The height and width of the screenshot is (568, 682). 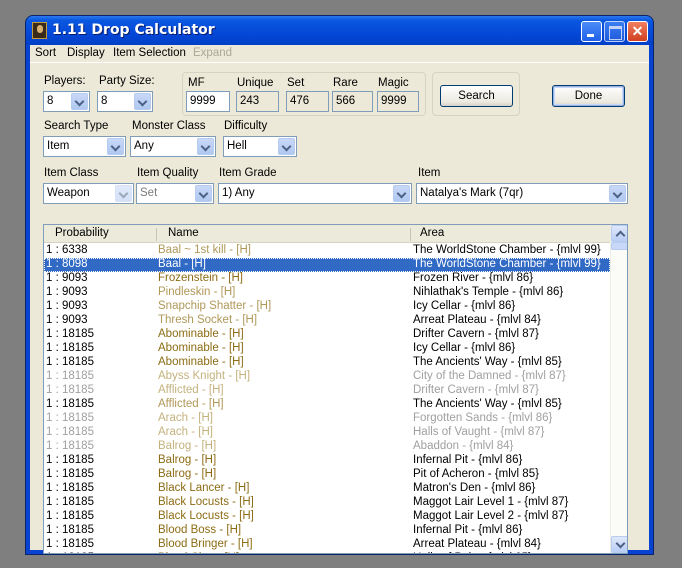 What do you see at coordinates (200, 278) in the screenshot?
I see `cell-name: Frozenstein - [H]` at bounding box center [200, 278].